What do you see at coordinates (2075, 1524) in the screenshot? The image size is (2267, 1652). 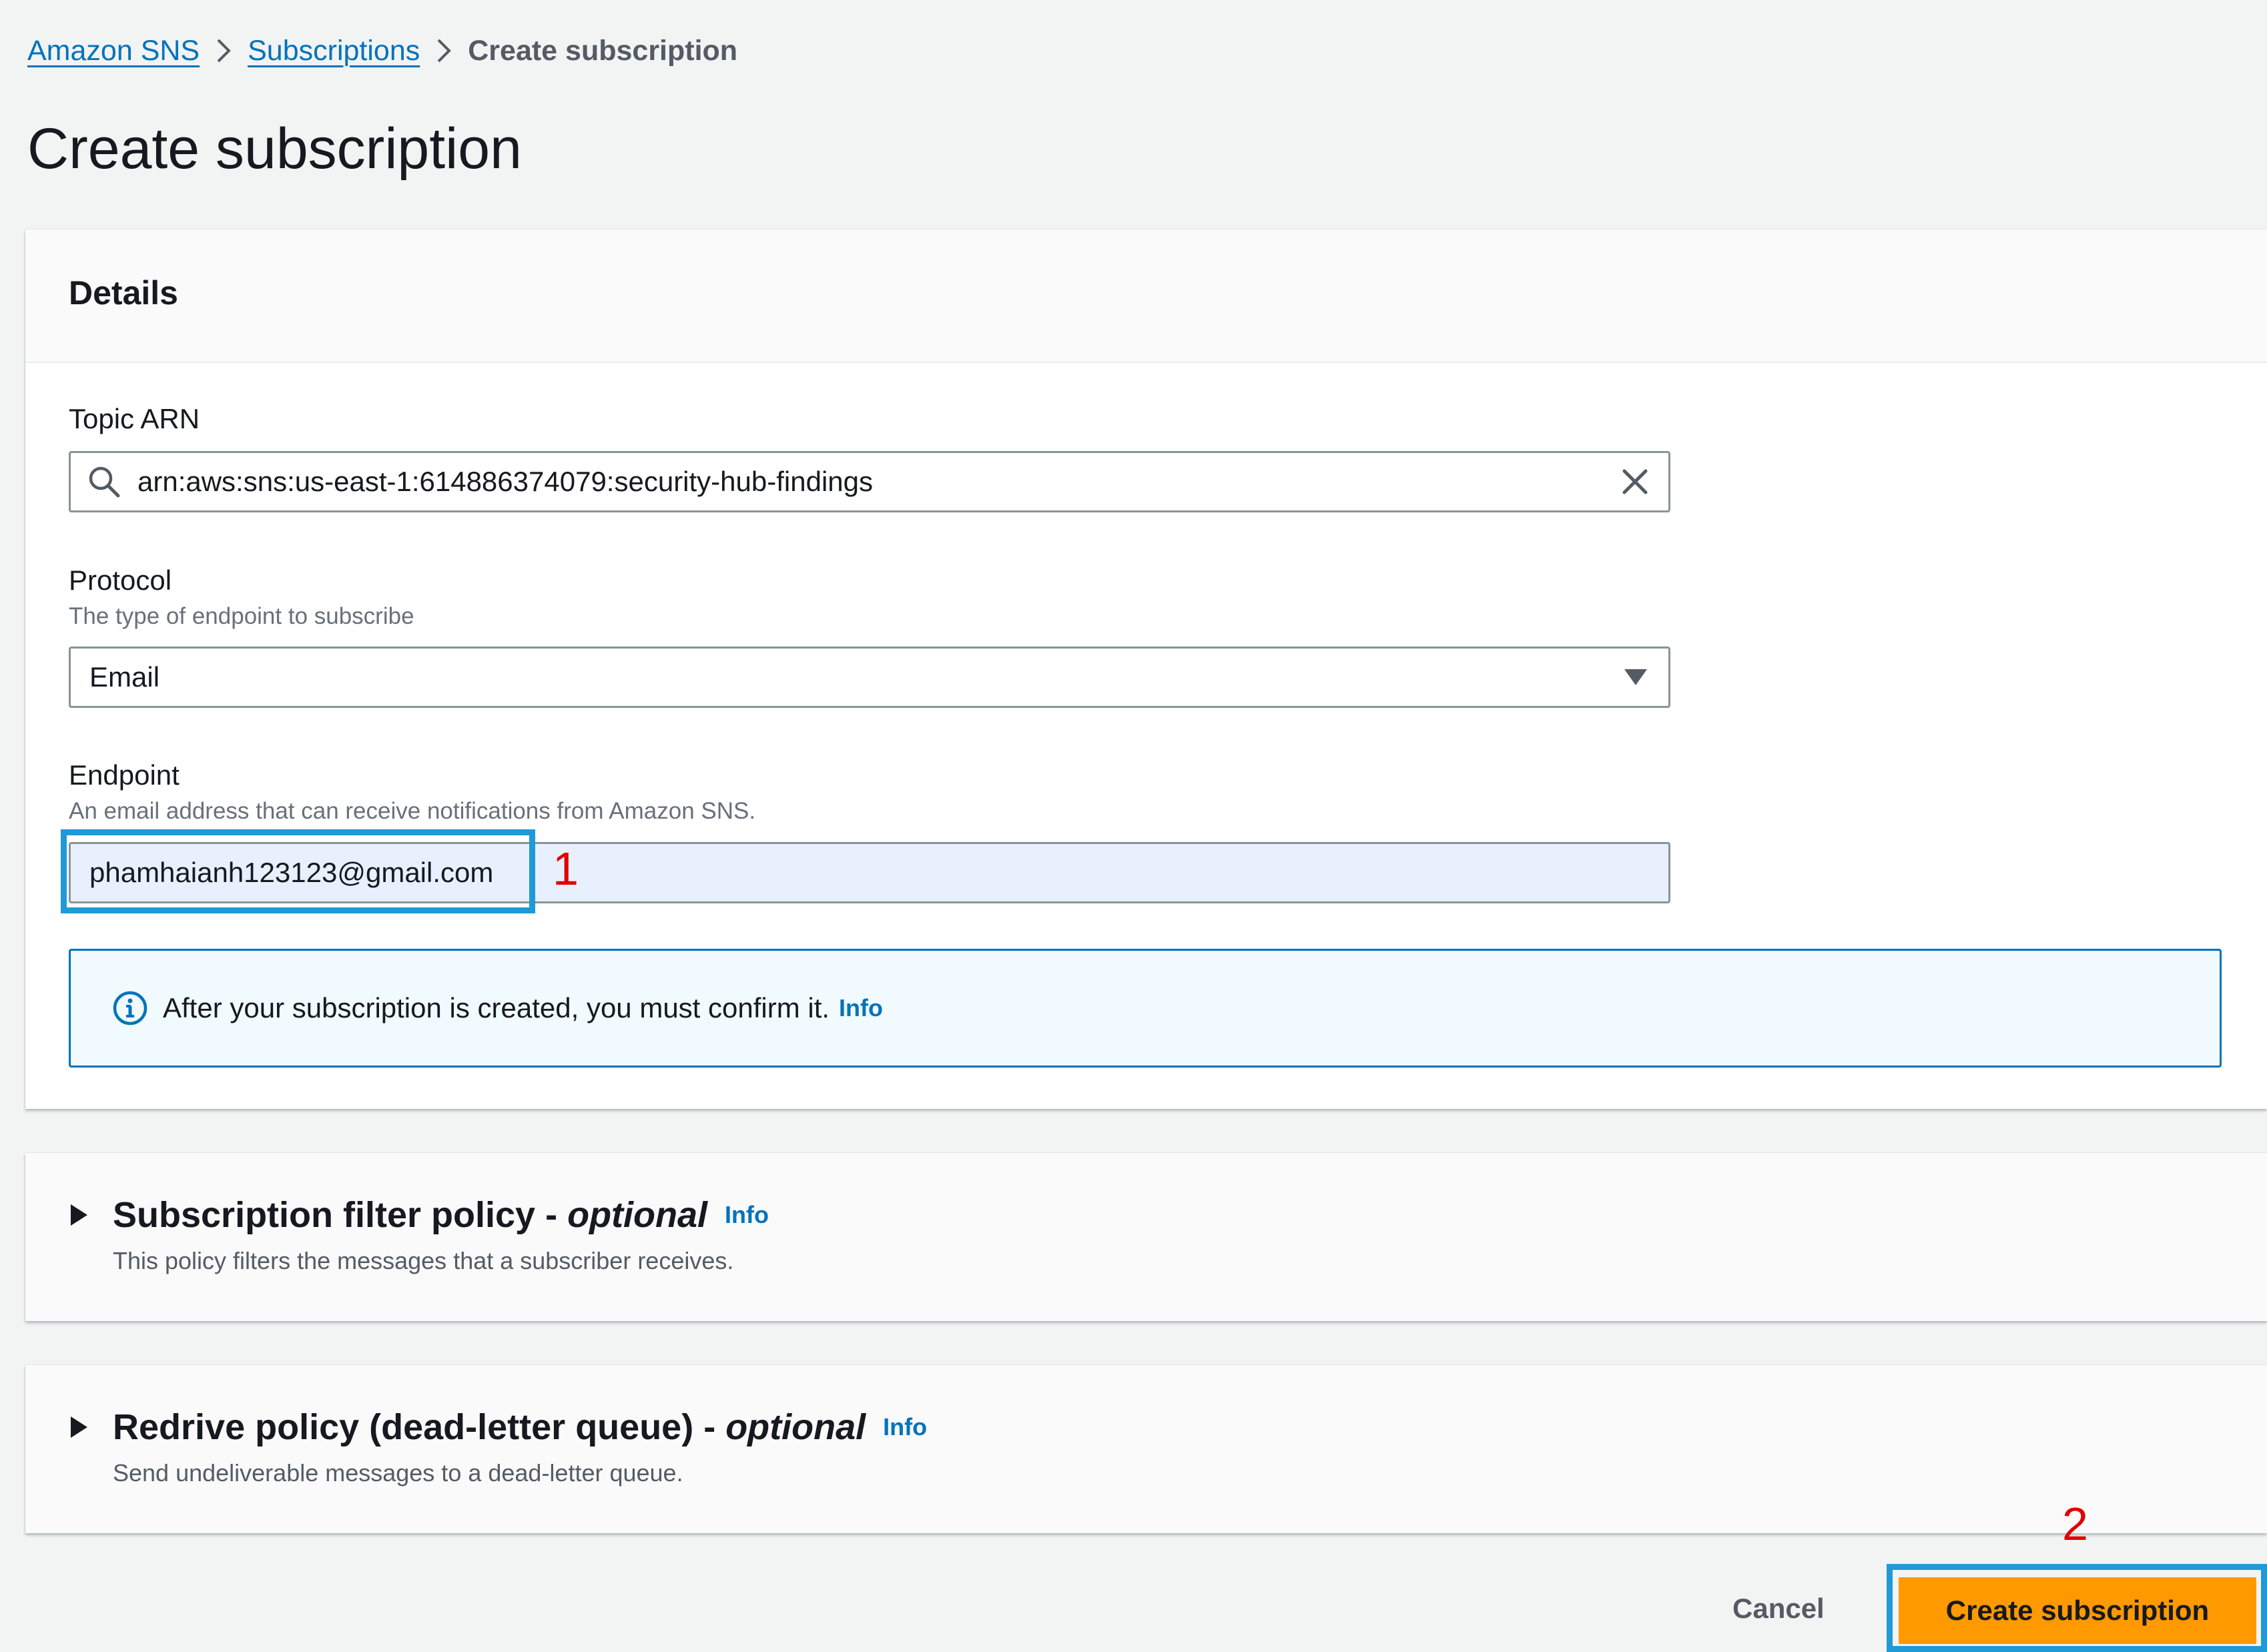 I see `annotation-marker-2: 2` at bounding box center [2075, 1524].